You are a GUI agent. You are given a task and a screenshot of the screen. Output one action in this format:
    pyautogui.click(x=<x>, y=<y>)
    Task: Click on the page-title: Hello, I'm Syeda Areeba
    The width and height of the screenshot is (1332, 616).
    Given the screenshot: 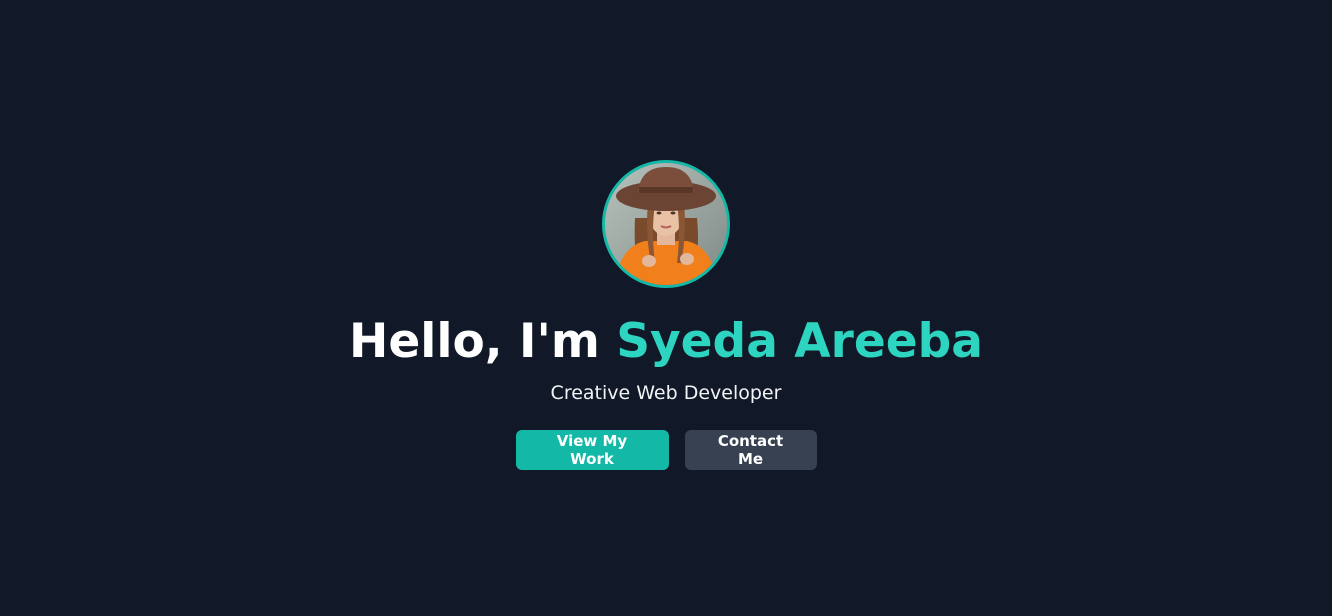 What is the action you would take?
    pyautogui.click(x=666, y=342)
    